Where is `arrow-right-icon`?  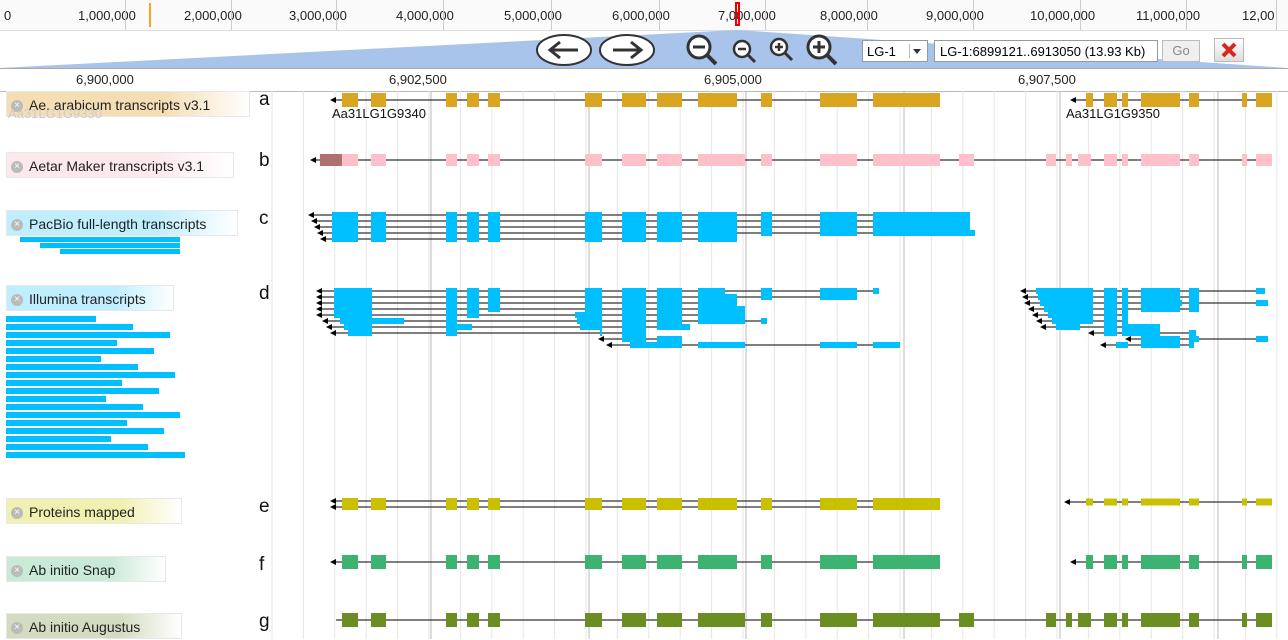 arrow-right-icon is located at coordinates (627, 50).